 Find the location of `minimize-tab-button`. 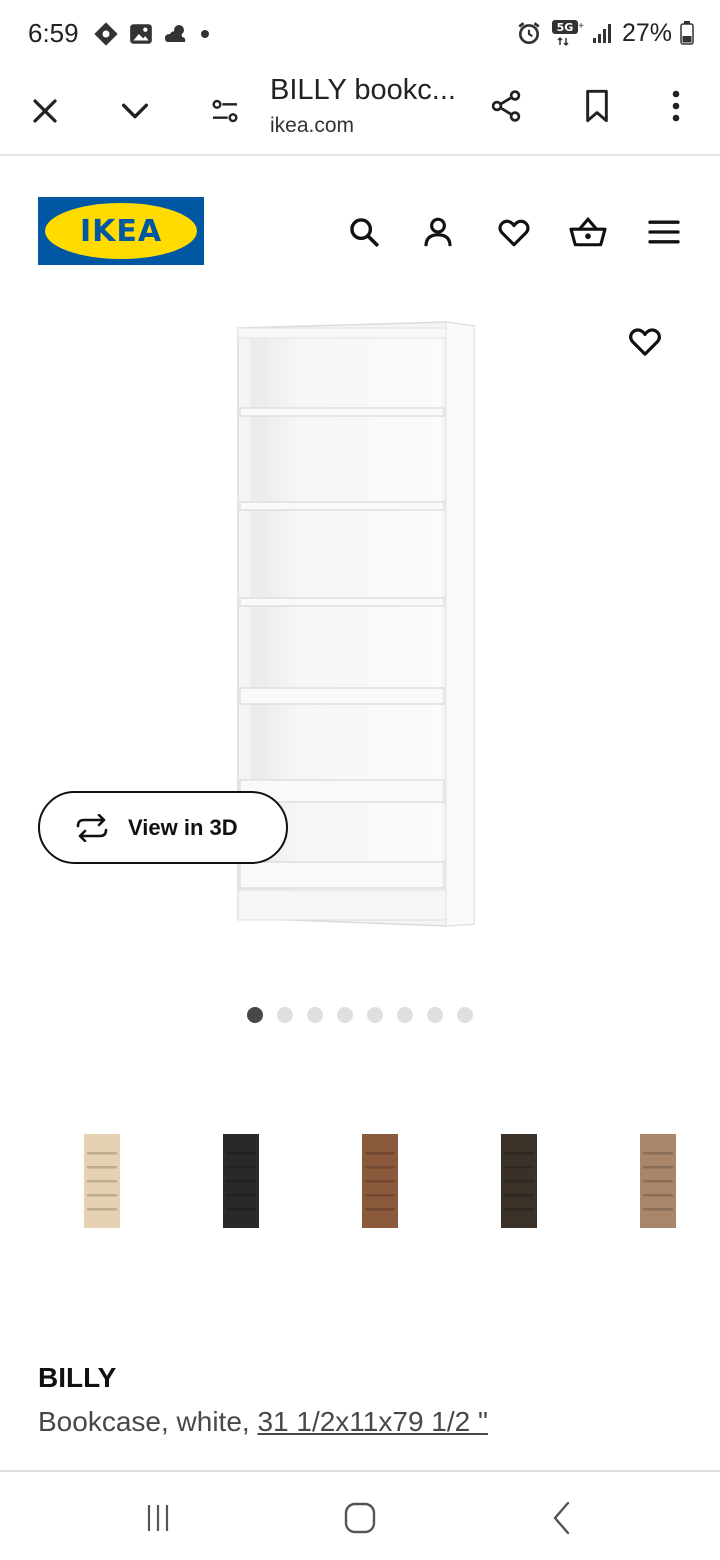

minimize-tab-button is located at coordinates (135, 111).